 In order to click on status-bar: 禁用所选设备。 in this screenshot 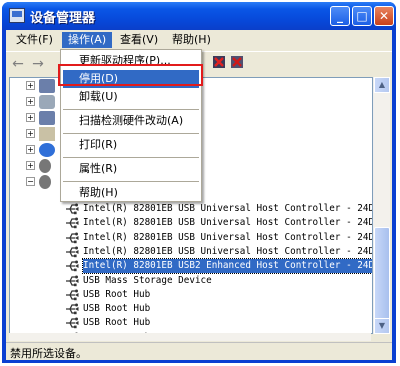, I will do `click(199, 351)`.